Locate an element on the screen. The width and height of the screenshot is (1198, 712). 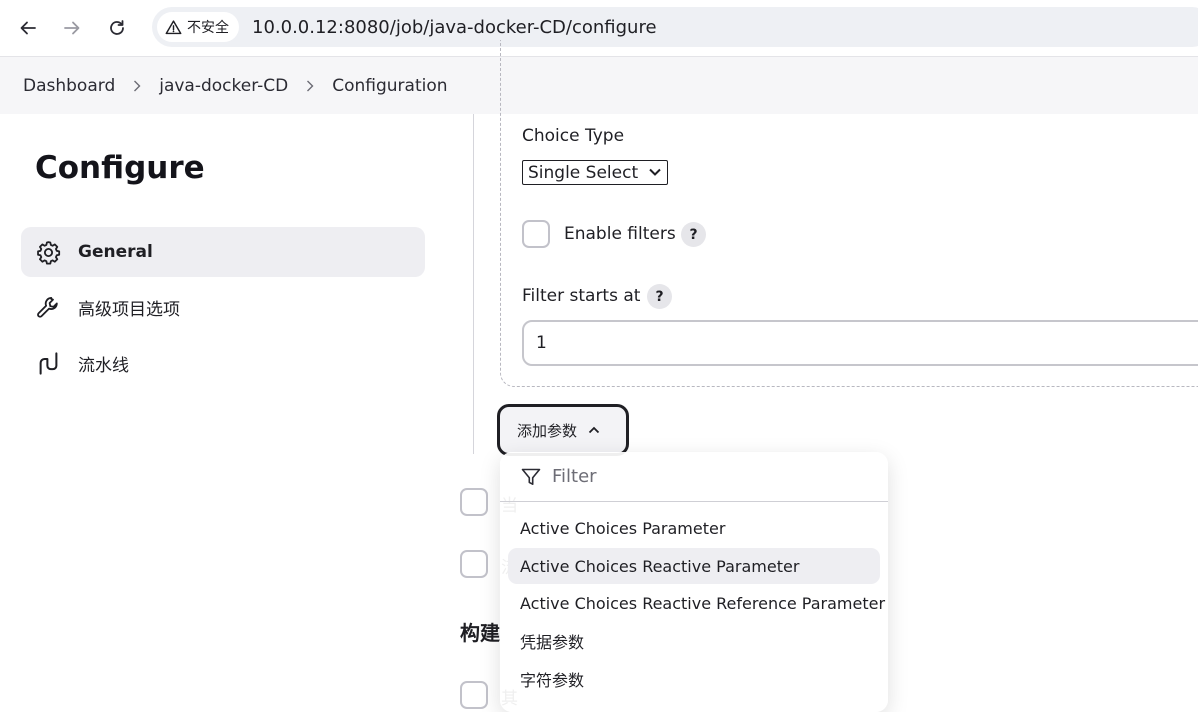
arrow-left-icon is located at coordinates (28, 28).